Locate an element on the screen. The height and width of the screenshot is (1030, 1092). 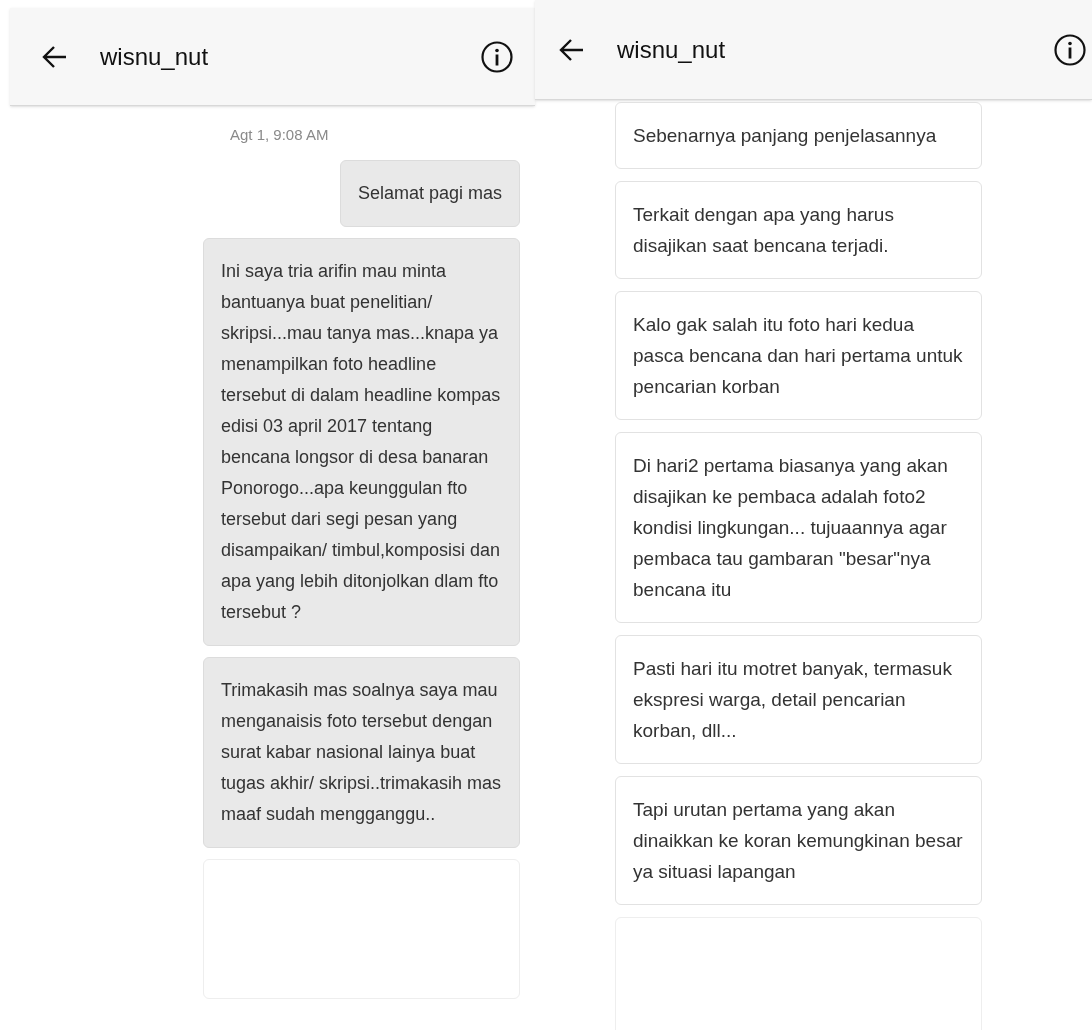
message-bubble: Selamat pagi mas is located at coordinates (429, 193).